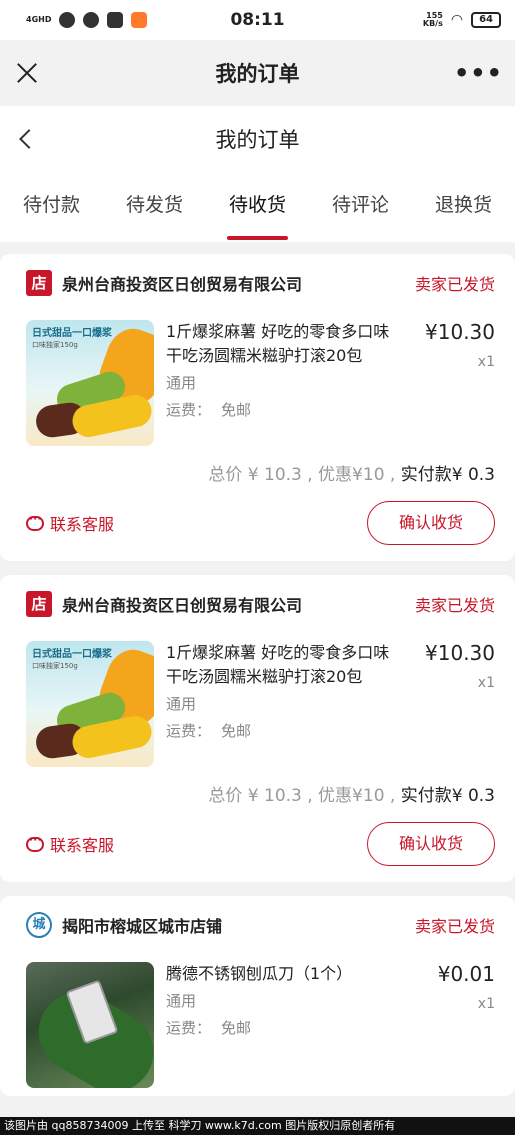  I want to click on tab-pending-receipt: 待收货, so click(257, 207).